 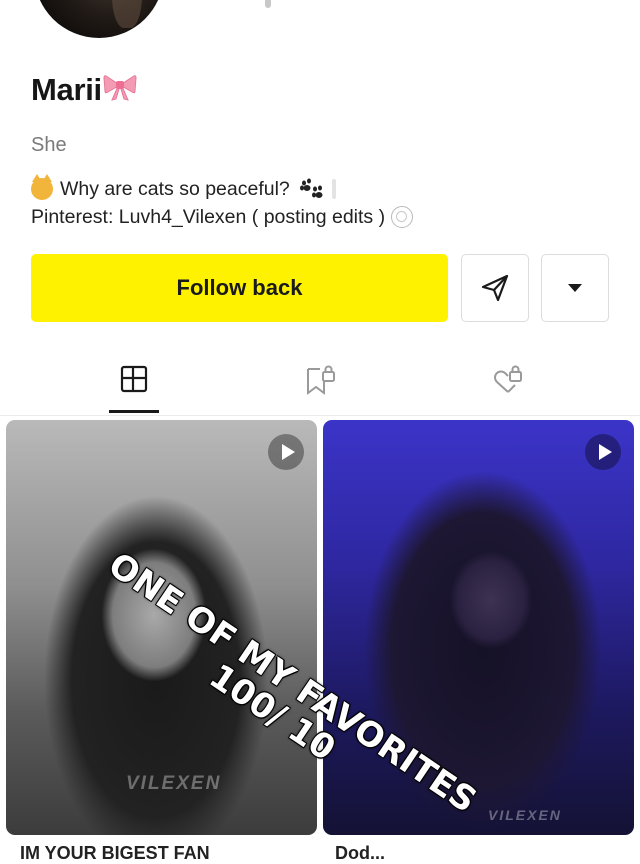 I want to click on profile-avatar, so click(x=99, y=19).